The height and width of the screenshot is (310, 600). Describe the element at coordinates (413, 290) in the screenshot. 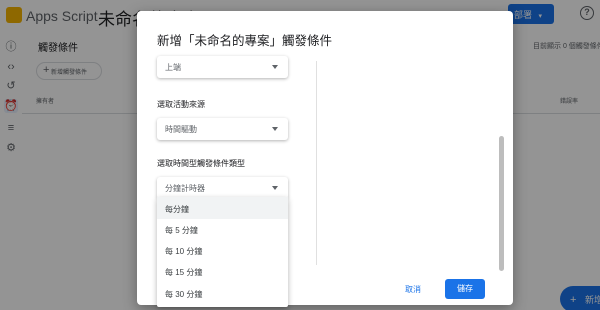

I see `cancel-button: 取消` at that location.